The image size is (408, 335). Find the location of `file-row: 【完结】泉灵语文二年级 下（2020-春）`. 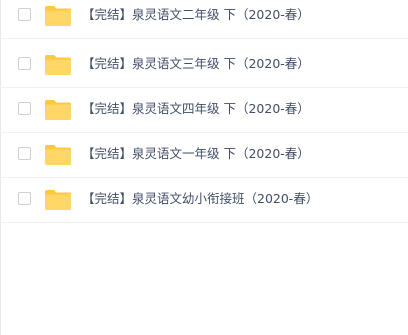

file-row: 【完结】泉灵语文二年级 下（2020-春） is located at coordinates (204, 19).